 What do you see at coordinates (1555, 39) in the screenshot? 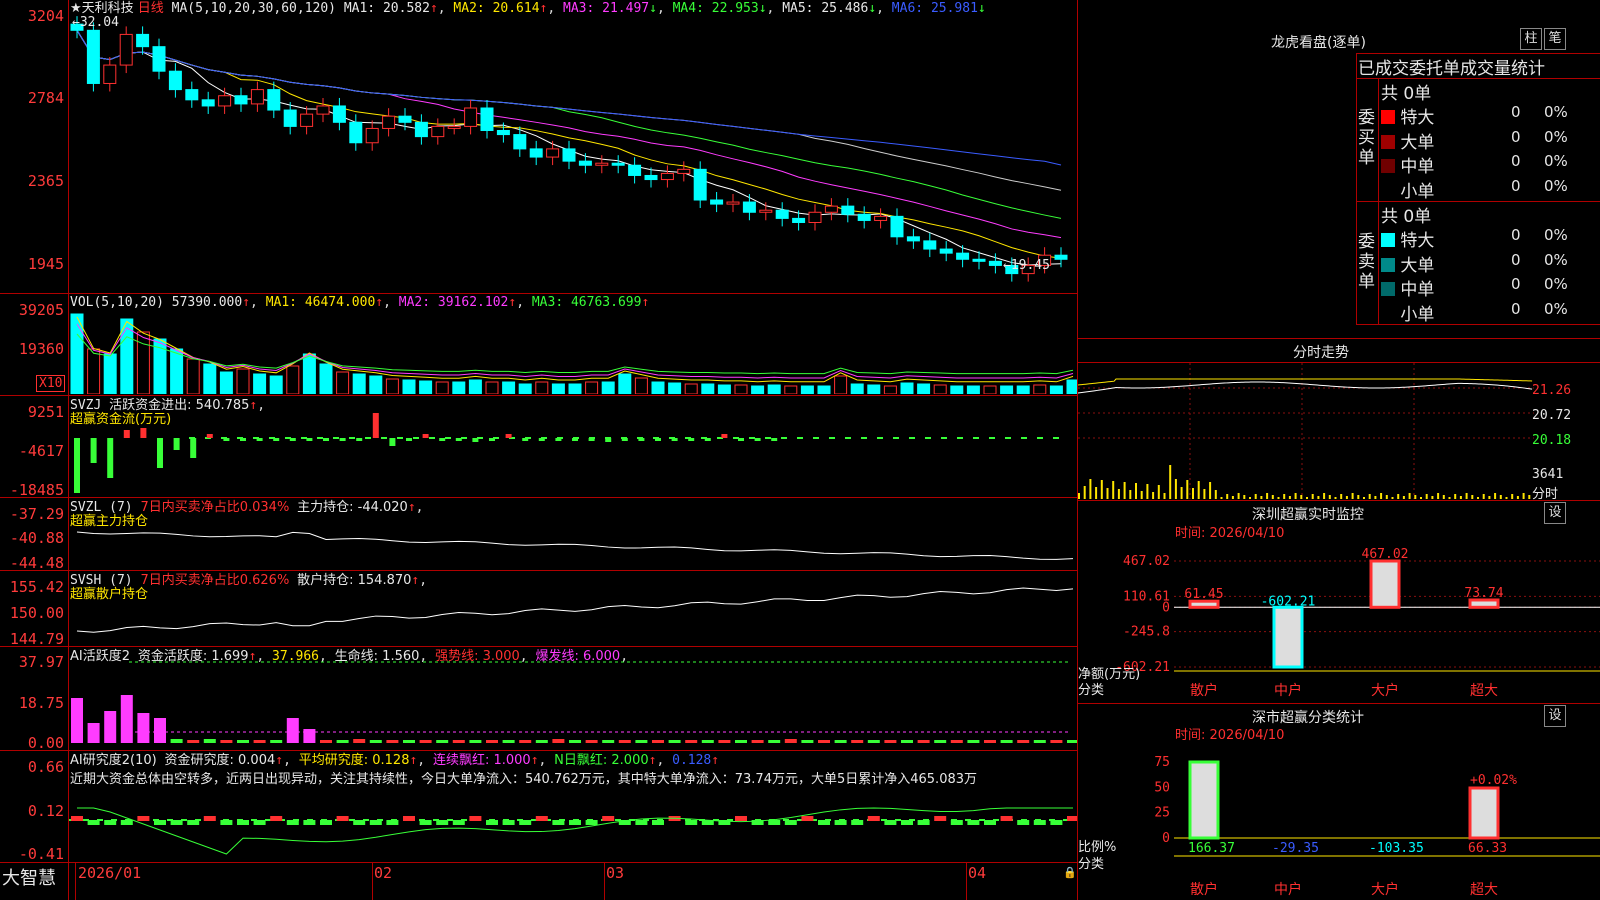
I see `tick-mode-button: 笔` at bounding box center [1555, 39].